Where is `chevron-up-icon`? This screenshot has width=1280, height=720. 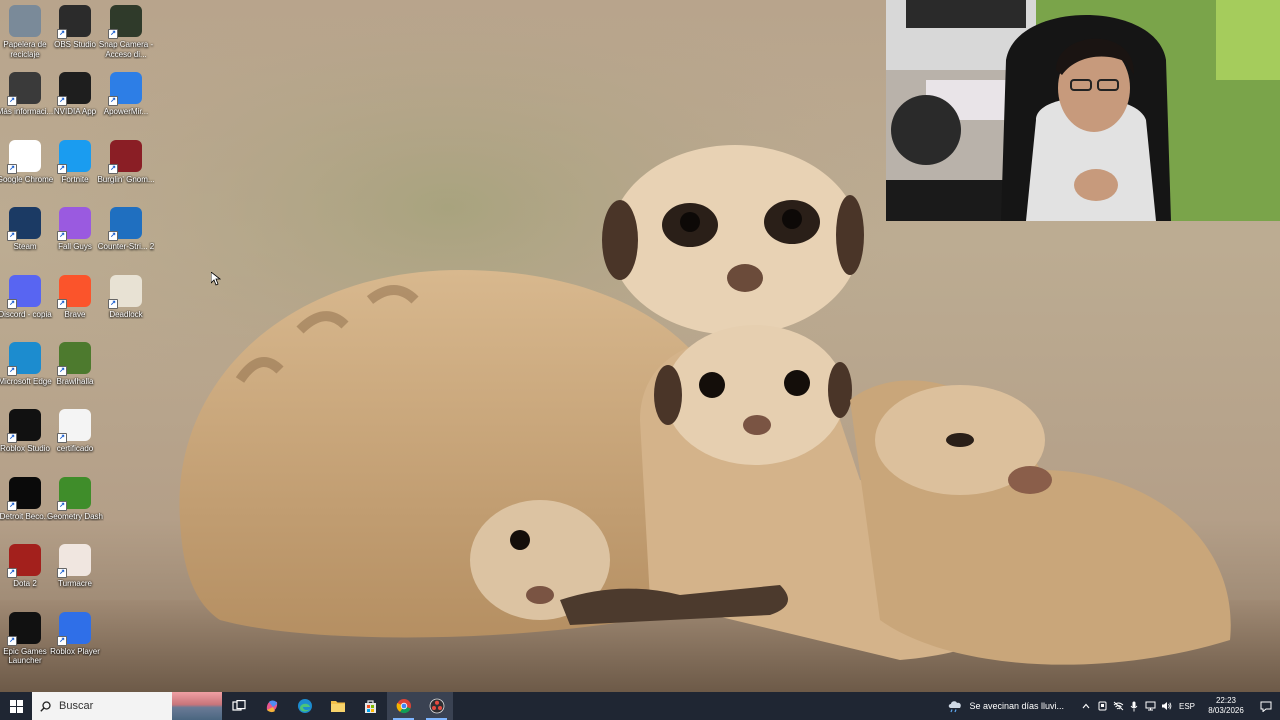 chevron-up-icon is located at coordinates (1086, 706).